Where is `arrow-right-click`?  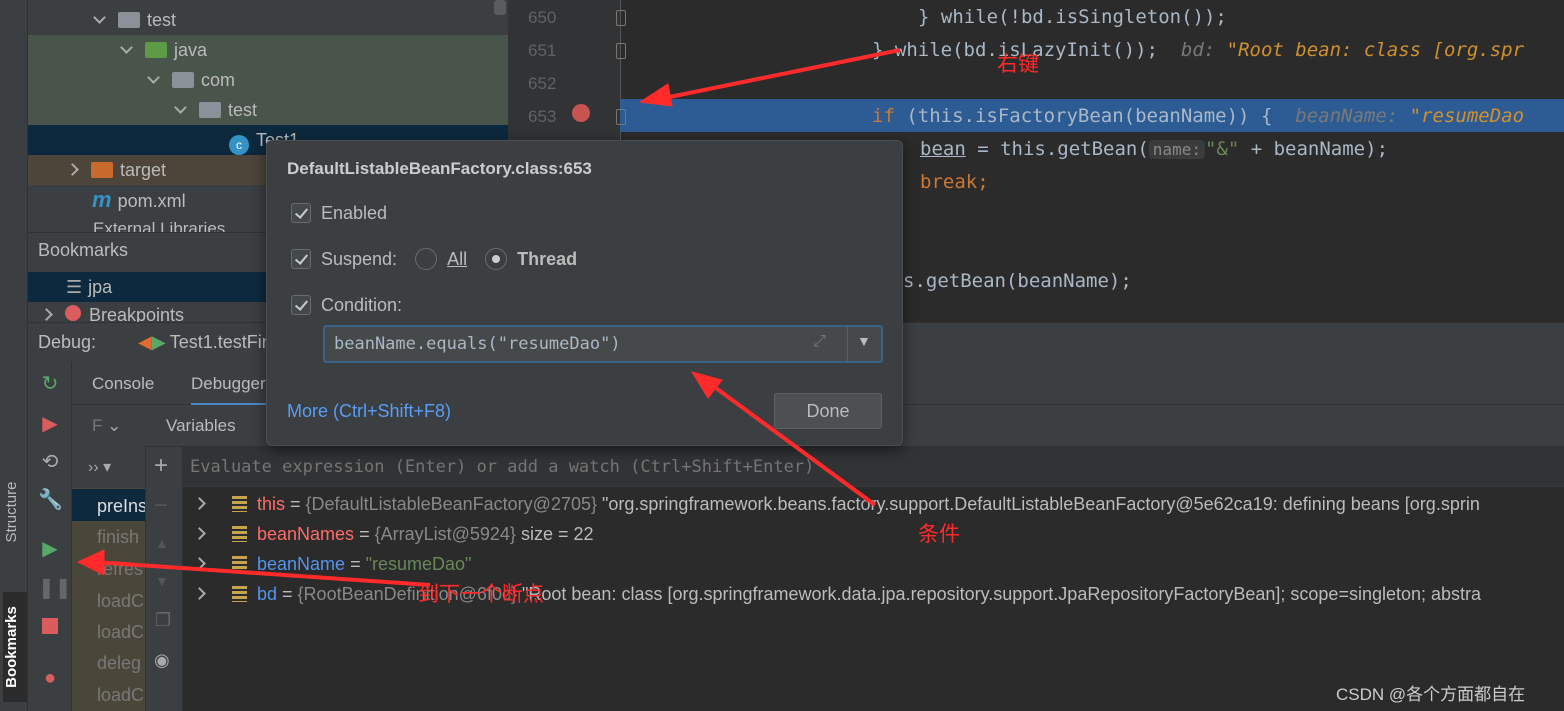
arrow-right-click is located at coordinates (777, 75).